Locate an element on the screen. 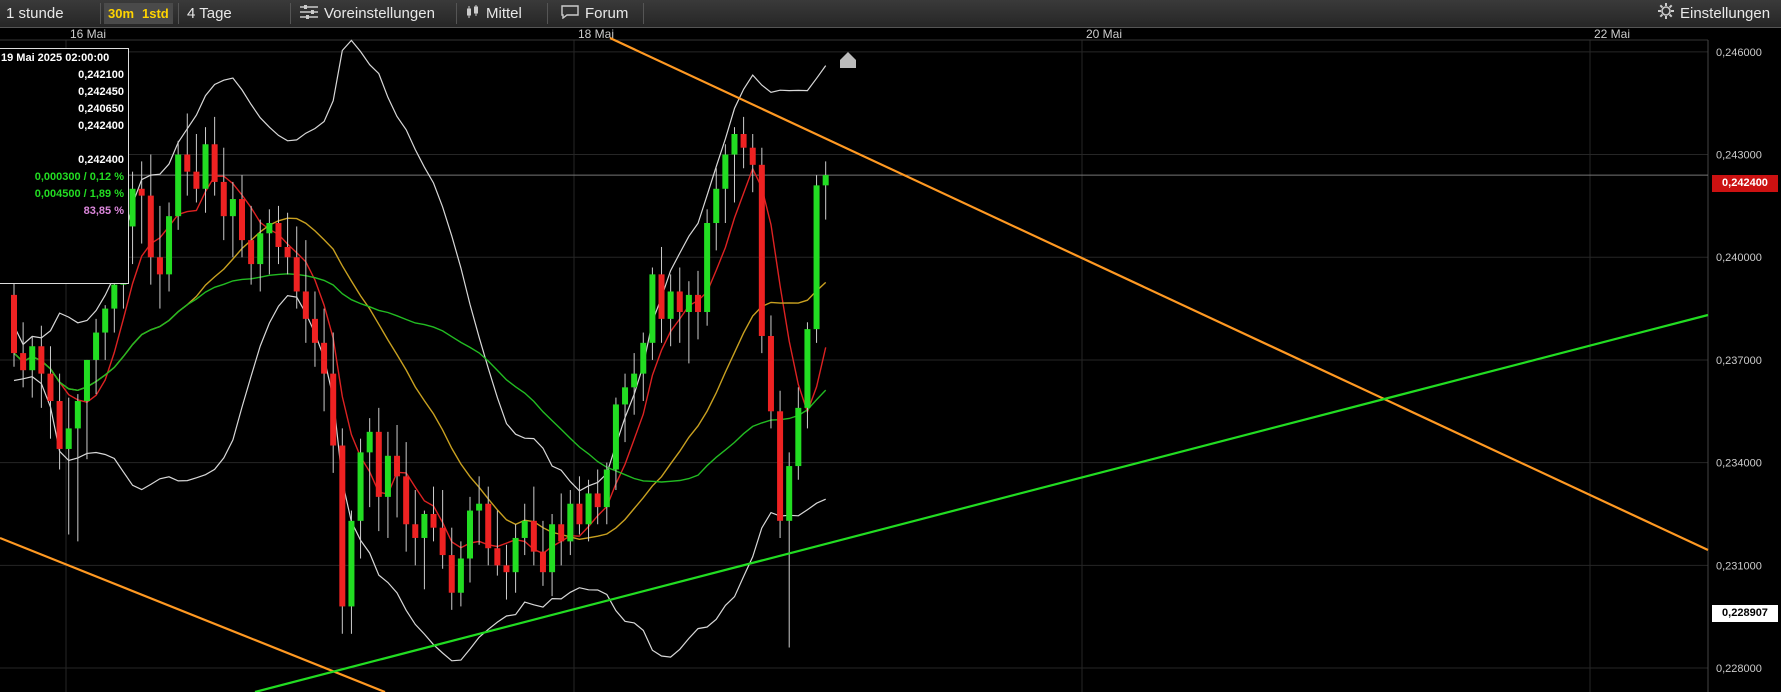 This screenshot has height=692, width=1781. interval-1std-button: 1std is located at coordinates (155, 13).